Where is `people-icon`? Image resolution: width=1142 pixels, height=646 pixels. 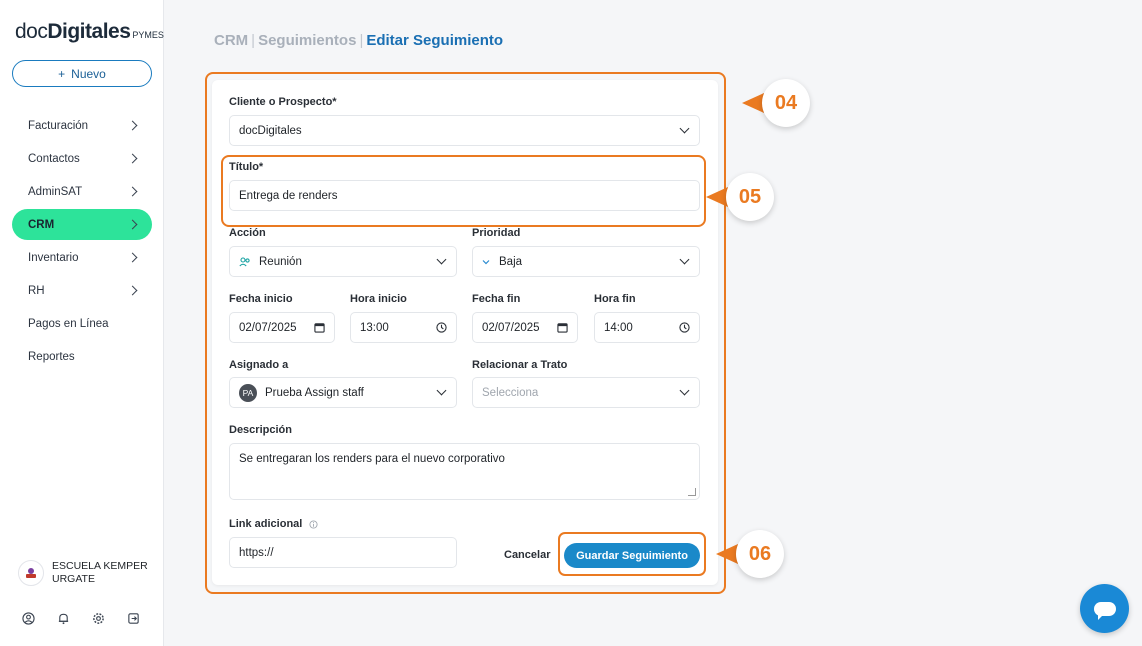 people-icon is located at coordinates (245, 261).